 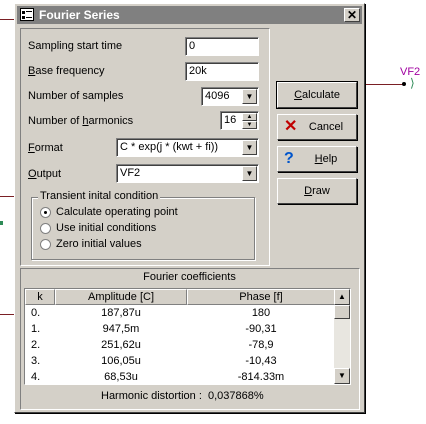 I want to click on scroll-up-icon: ▲, so click(x=342, y=297).